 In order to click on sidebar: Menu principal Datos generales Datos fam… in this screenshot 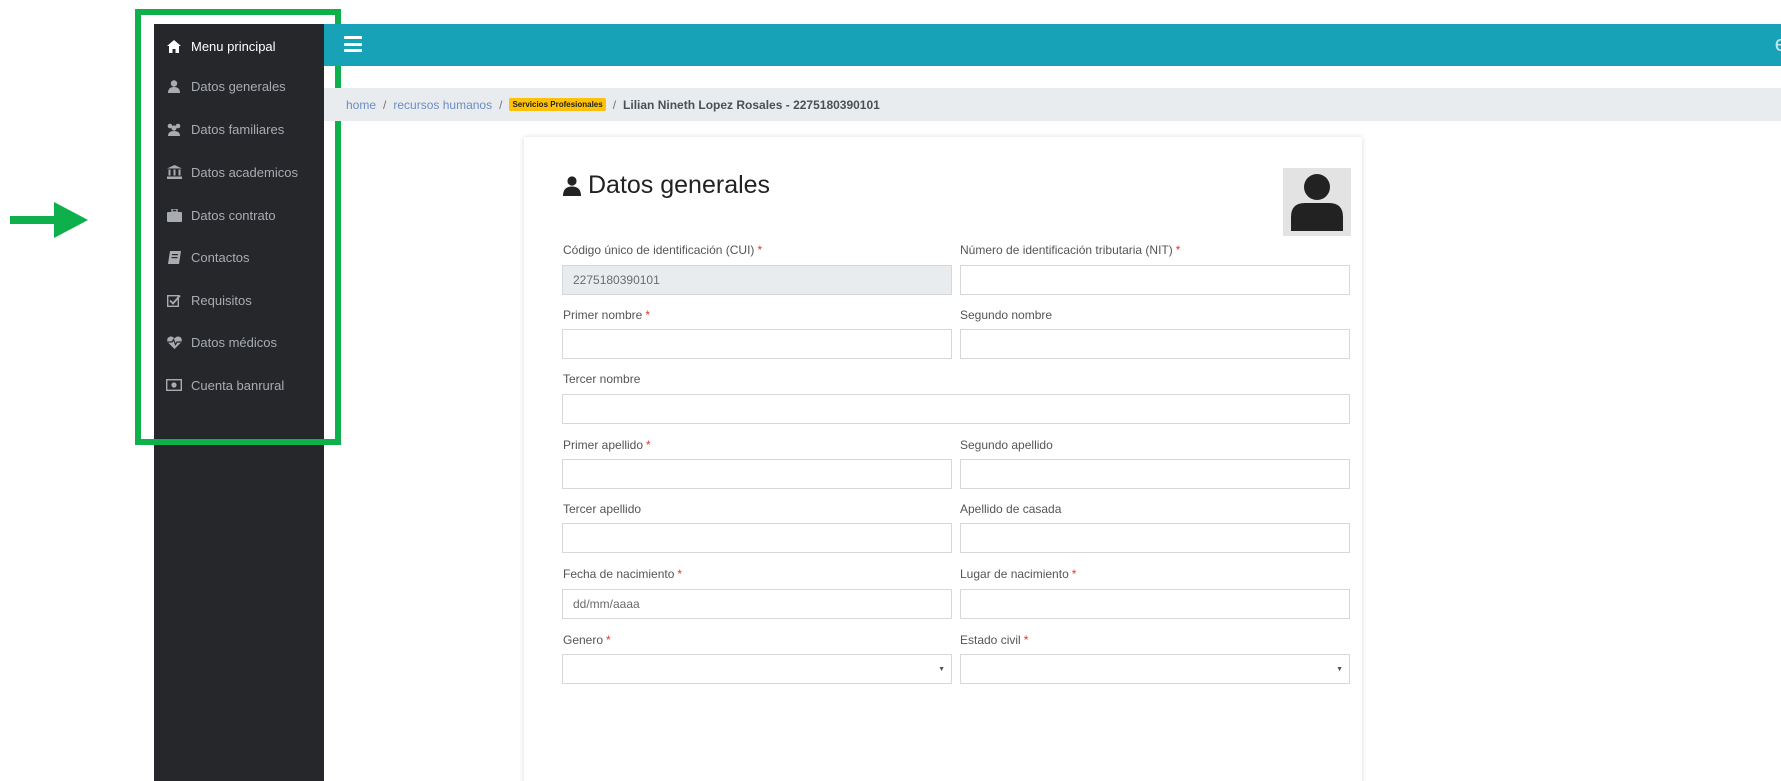, I will do `click(239, 402)`.